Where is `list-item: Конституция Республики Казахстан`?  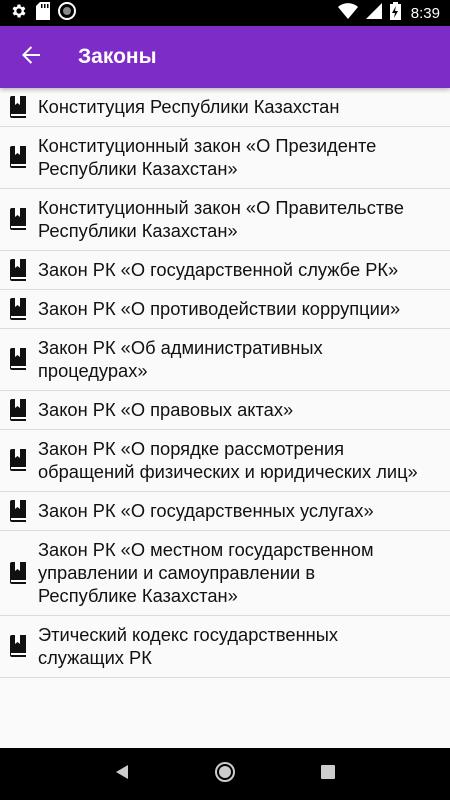 list-item: Конституция Республики Казахстан is located at coordinates (225, 107).